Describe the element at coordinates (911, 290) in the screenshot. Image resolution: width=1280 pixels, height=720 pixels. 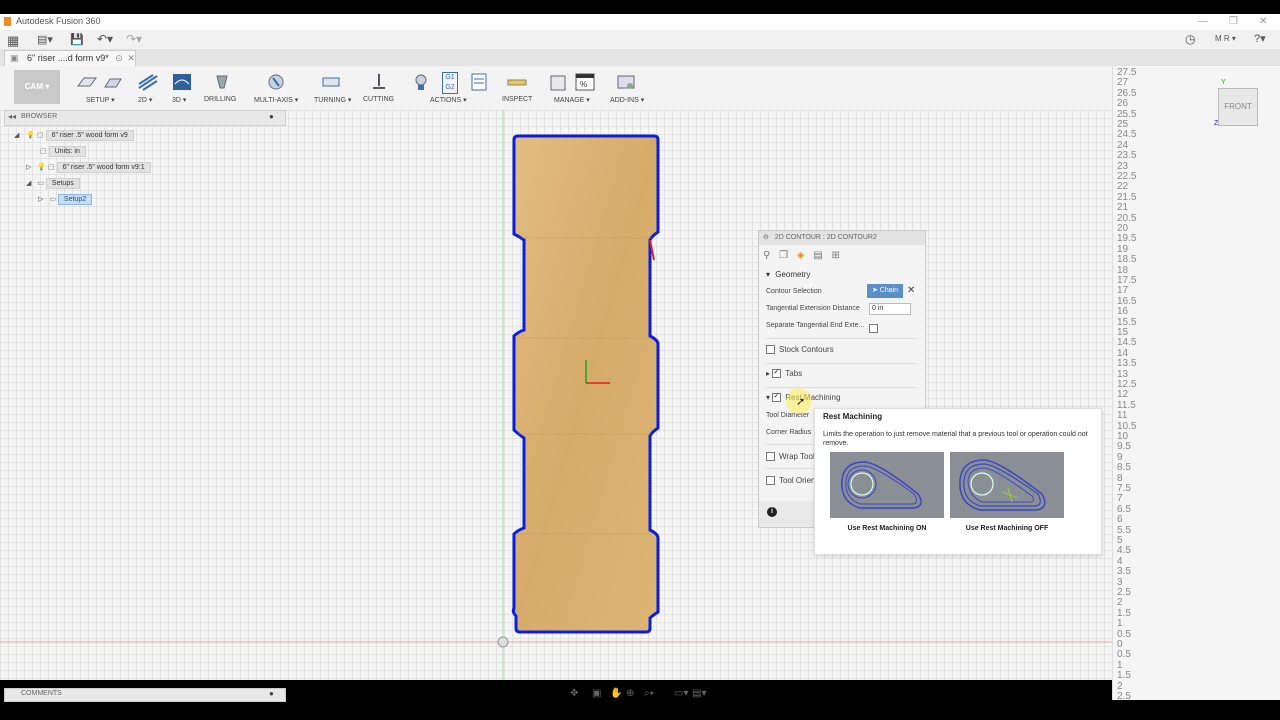
I see `clear-selection-icon: ✕` at that location.